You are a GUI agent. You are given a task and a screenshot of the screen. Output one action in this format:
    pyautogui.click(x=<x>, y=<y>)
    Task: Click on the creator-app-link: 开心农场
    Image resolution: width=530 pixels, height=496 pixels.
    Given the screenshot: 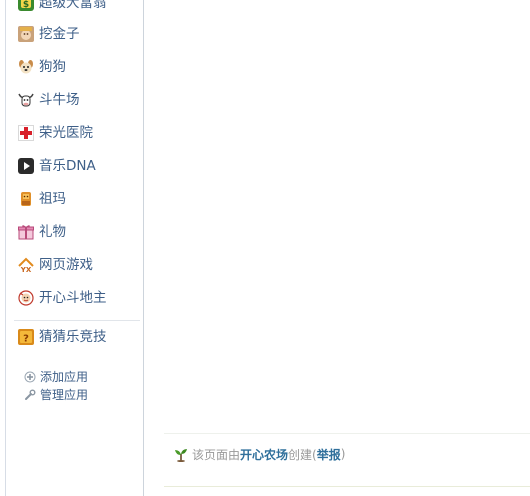 What is the action you would take?
    pyautogui.click(x=264, y=454)
    